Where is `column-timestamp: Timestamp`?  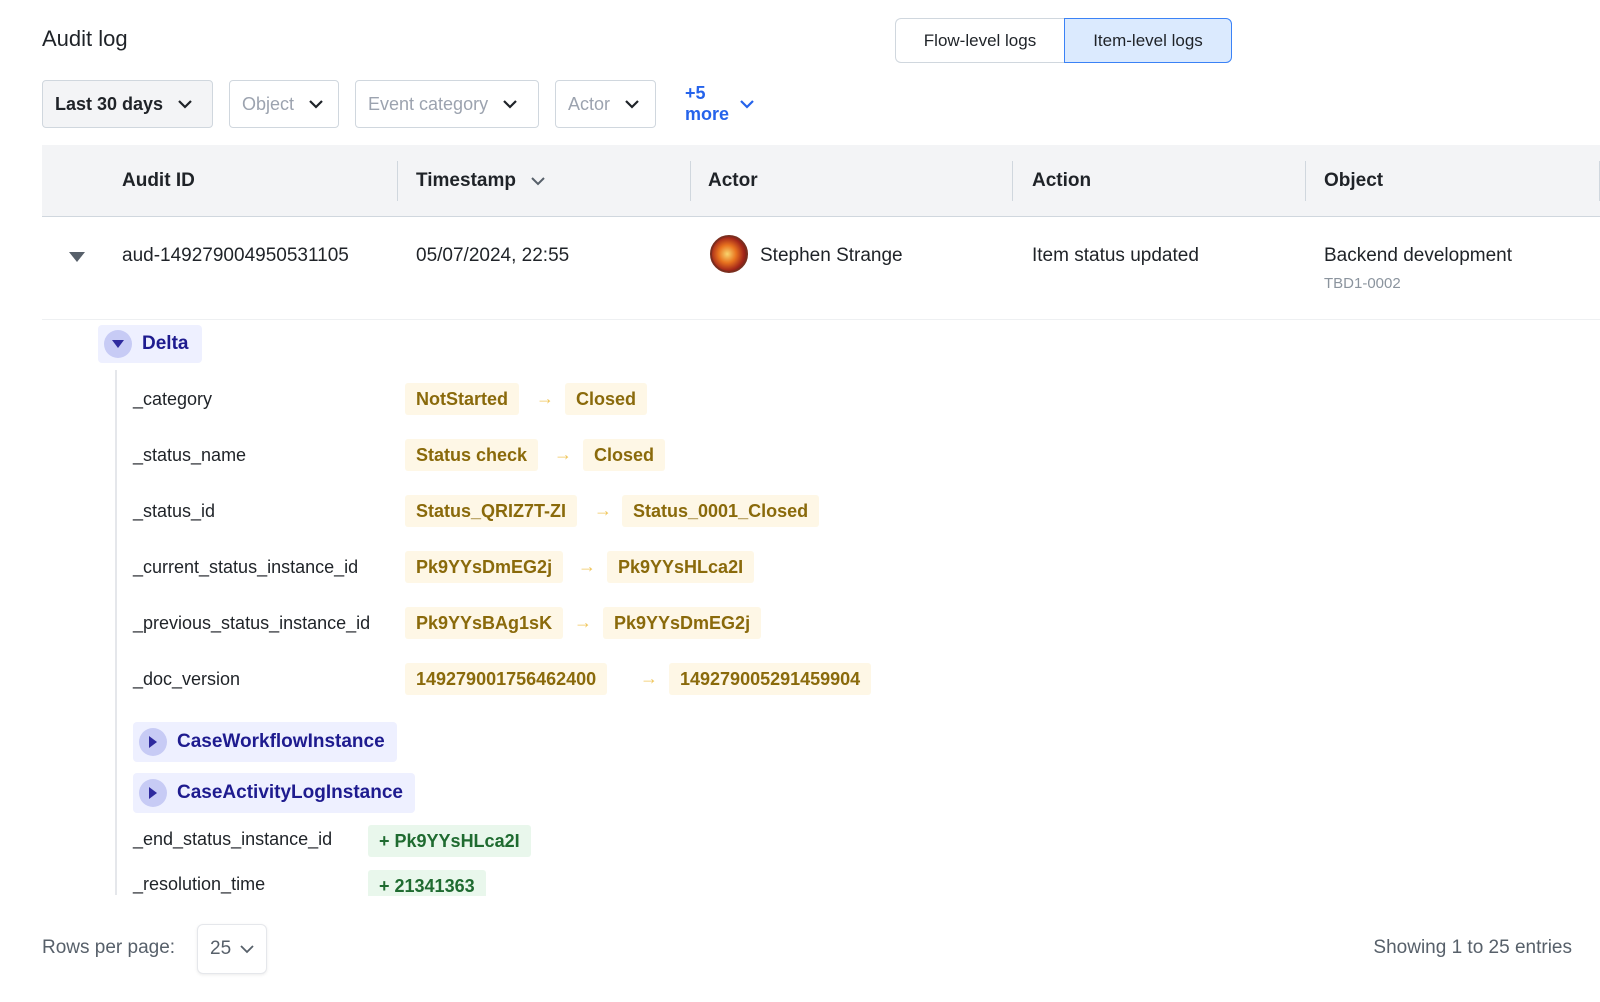 column-timestamp: Timestamp is located at coordinates (481, 181).